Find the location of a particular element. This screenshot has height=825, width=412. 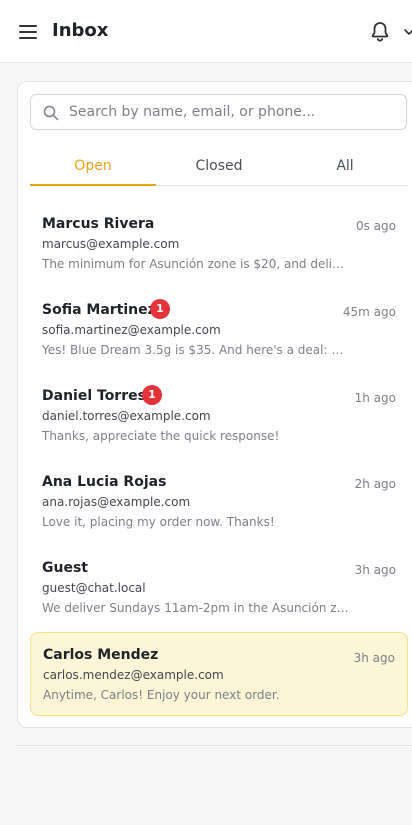

contact-email: carlos.mendez@example.com is located at coordinates (133, 675).